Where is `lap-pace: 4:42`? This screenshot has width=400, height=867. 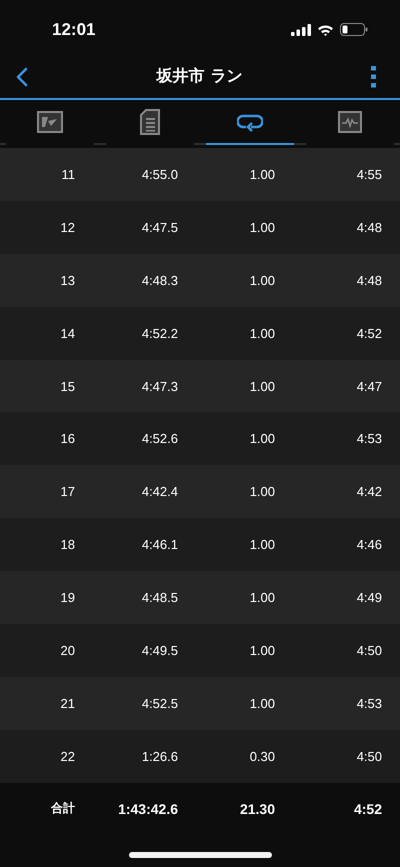
lap-pace: 4:42 is located at coordinates (369, 492).